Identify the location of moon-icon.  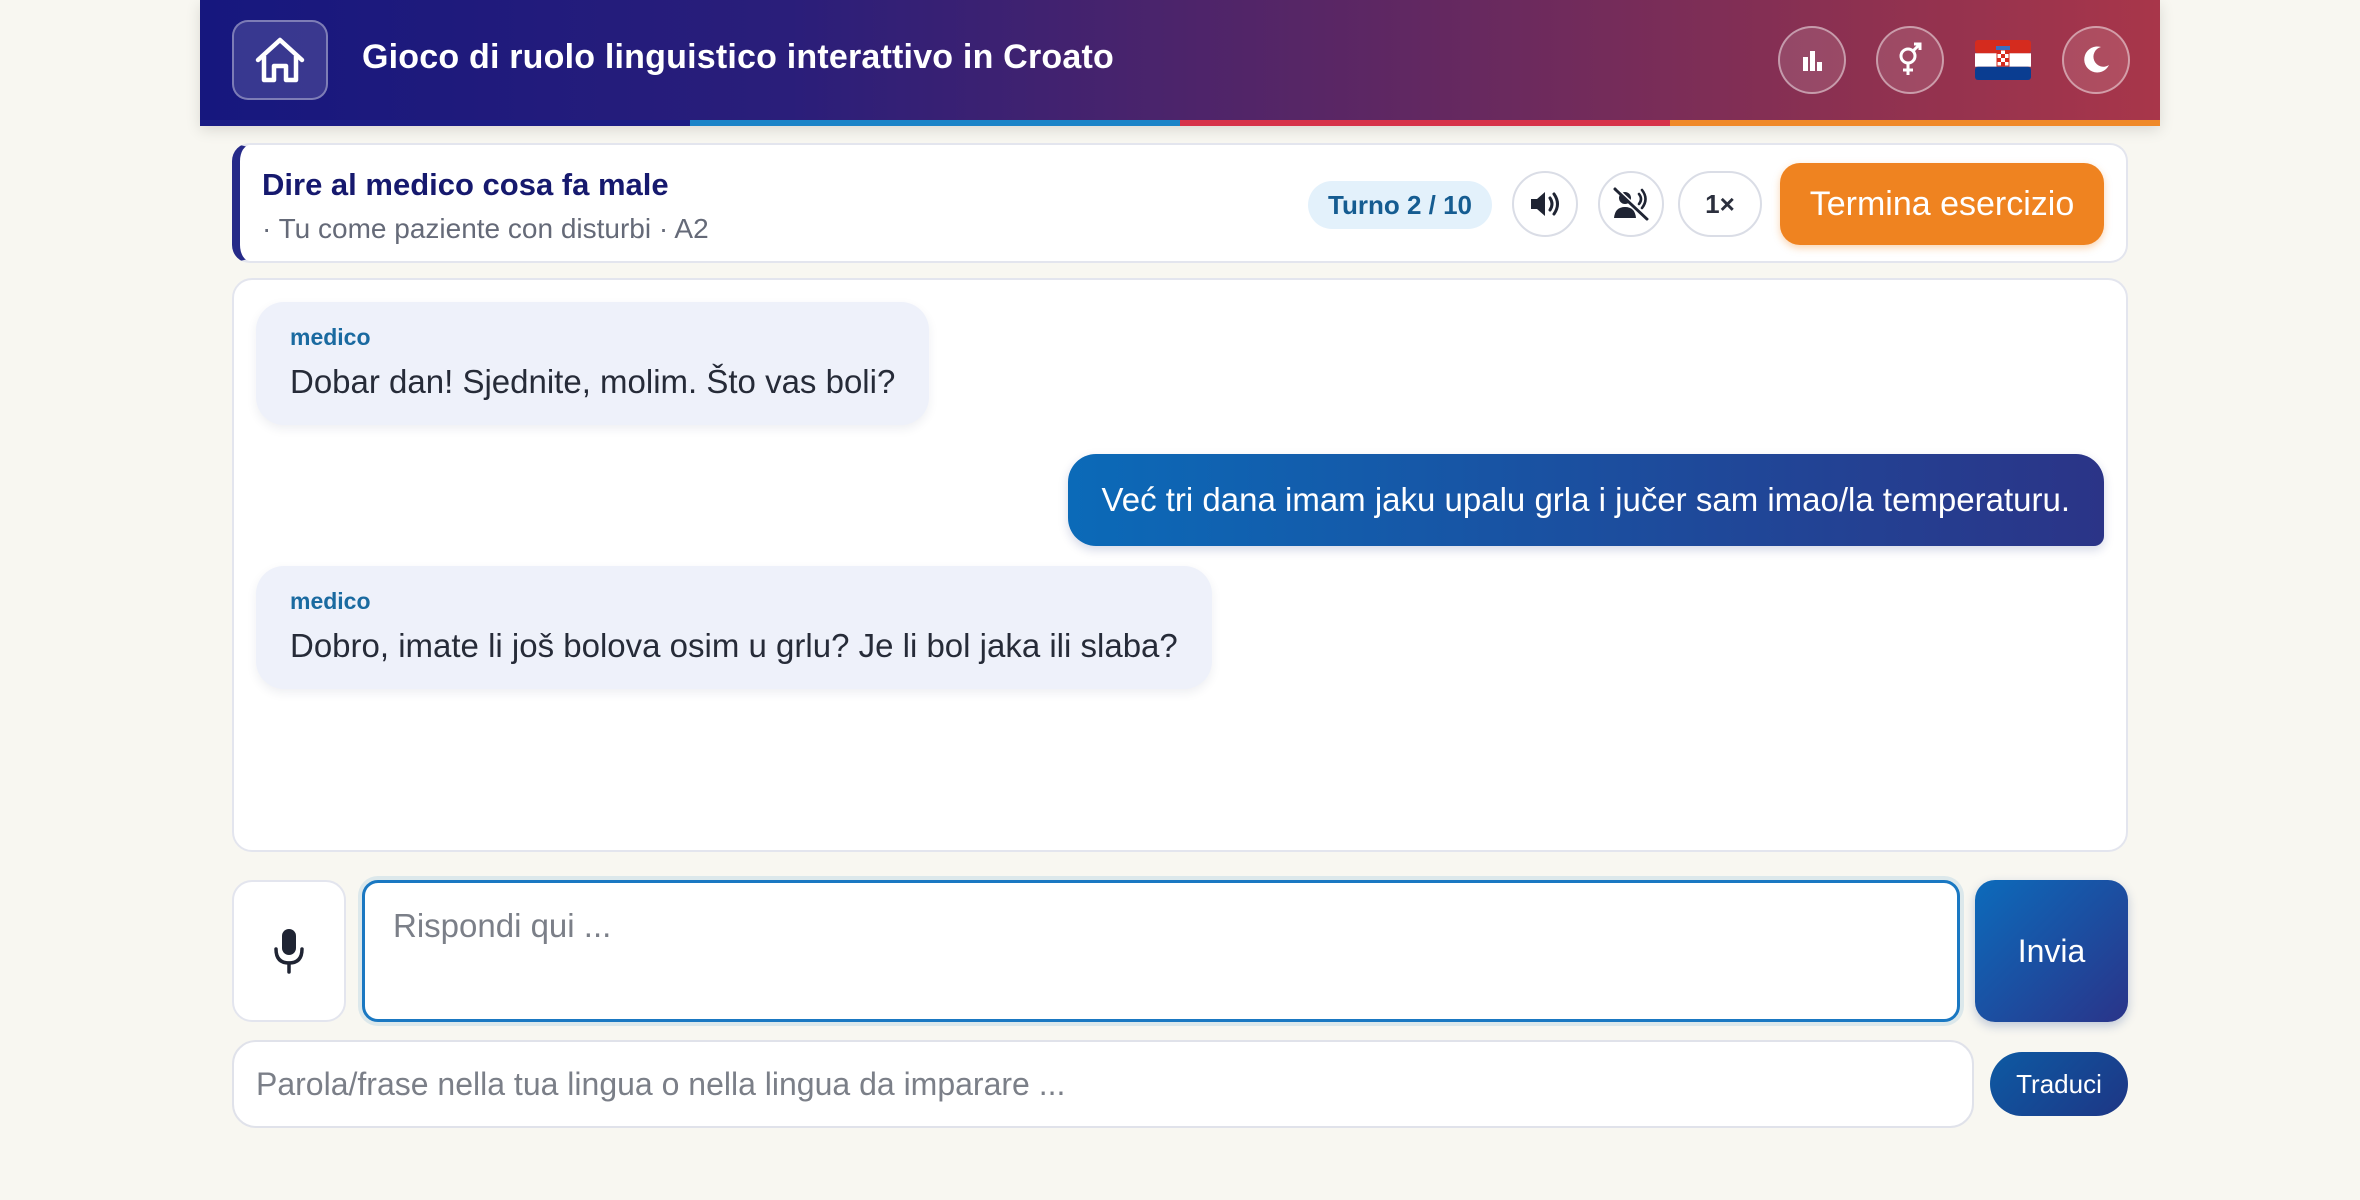
(2096, 59).